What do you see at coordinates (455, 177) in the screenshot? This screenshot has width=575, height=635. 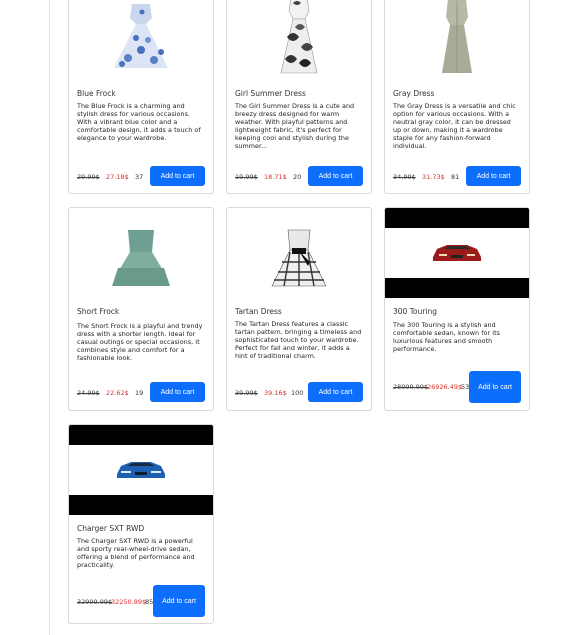 I see `stock-count: 81` at bounding box center [455, 177].